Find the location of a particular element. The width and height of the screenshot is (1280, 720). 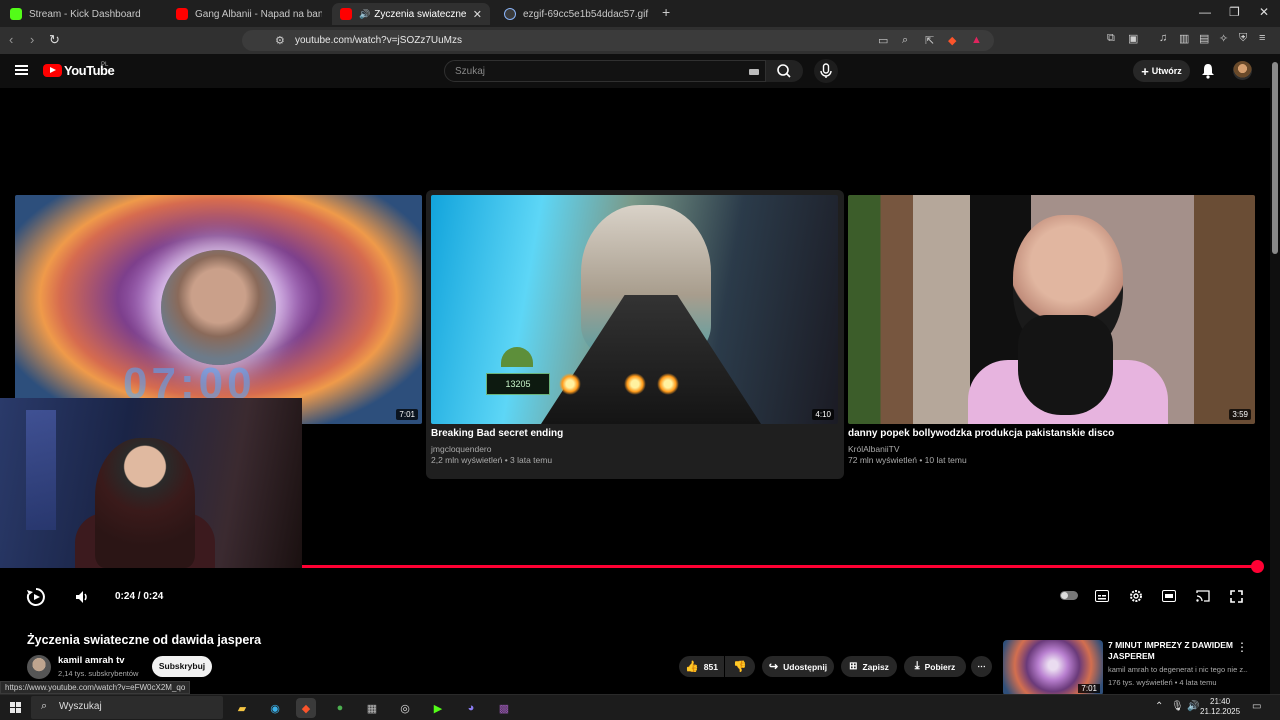

leo-ai-icon: ✧ is located at coordinates (1223, 38).